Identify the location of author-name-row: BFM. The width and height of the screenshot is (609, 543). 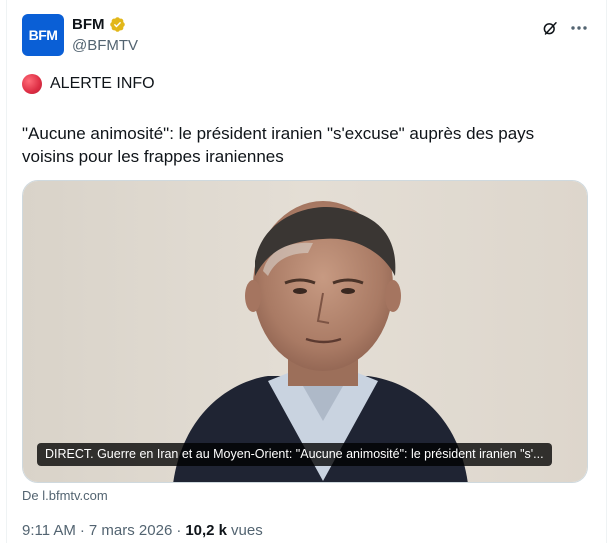
(99, 24).